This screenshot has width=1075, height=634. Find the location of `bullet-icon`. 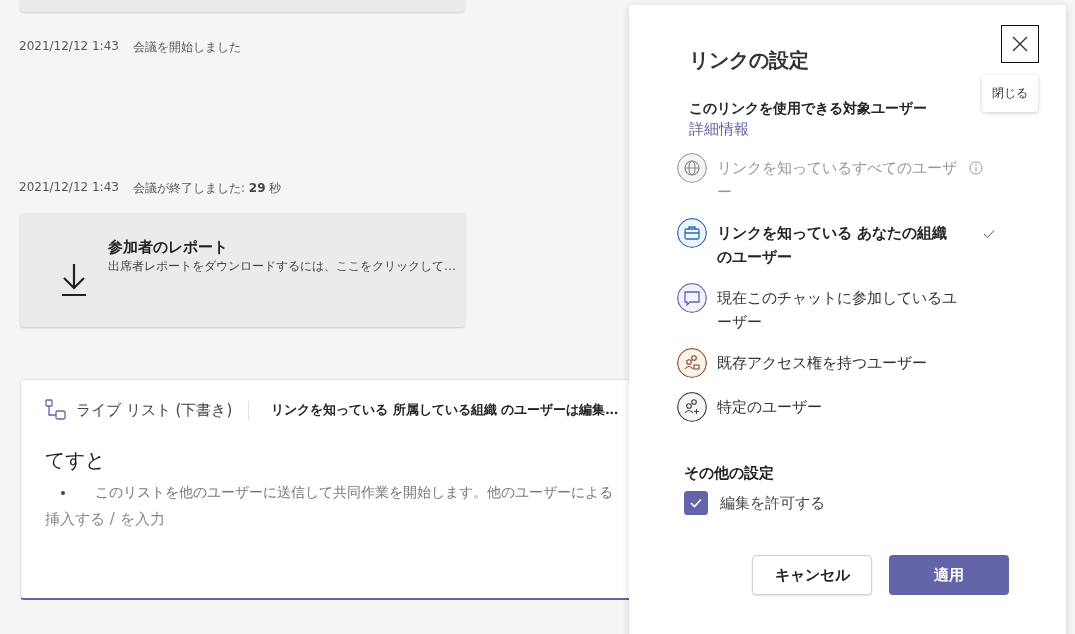

bullet-icon is located at coordinates (63, 493).